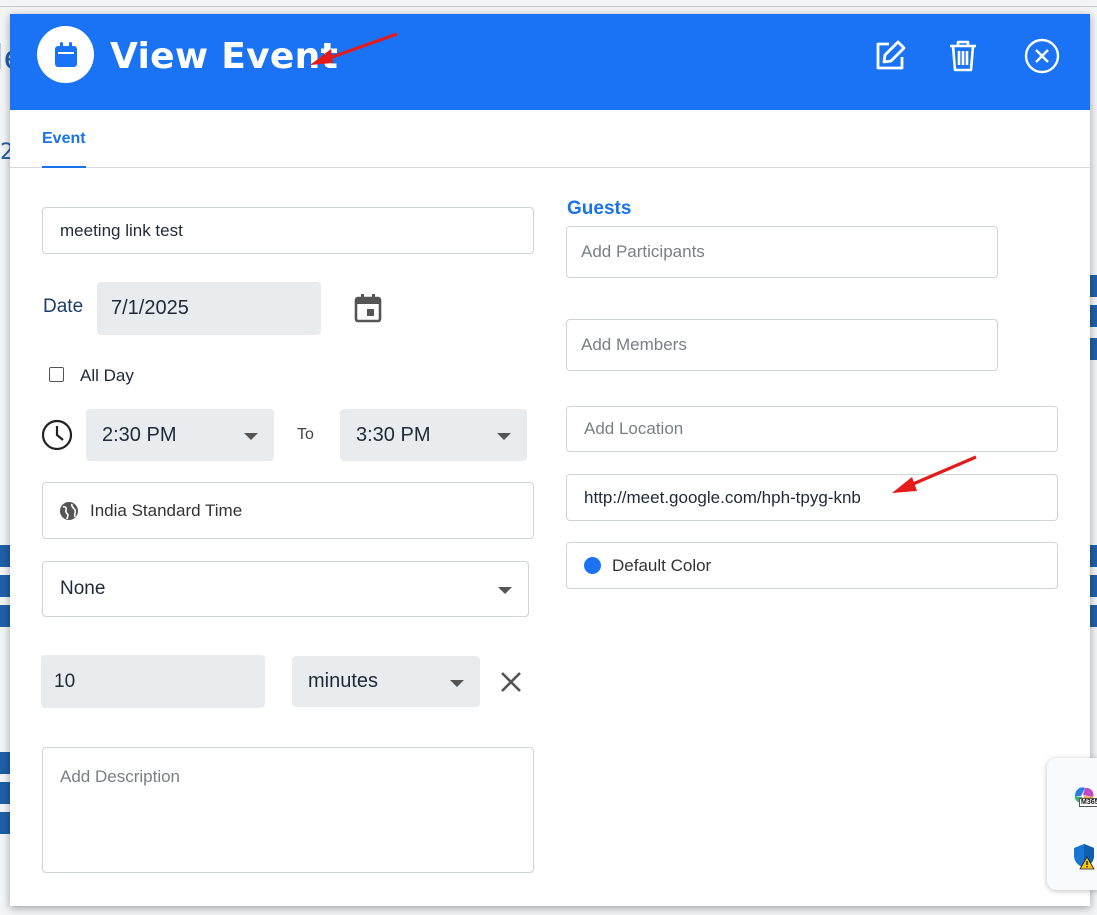  I want to click on globe-icon, so click(69, 510).